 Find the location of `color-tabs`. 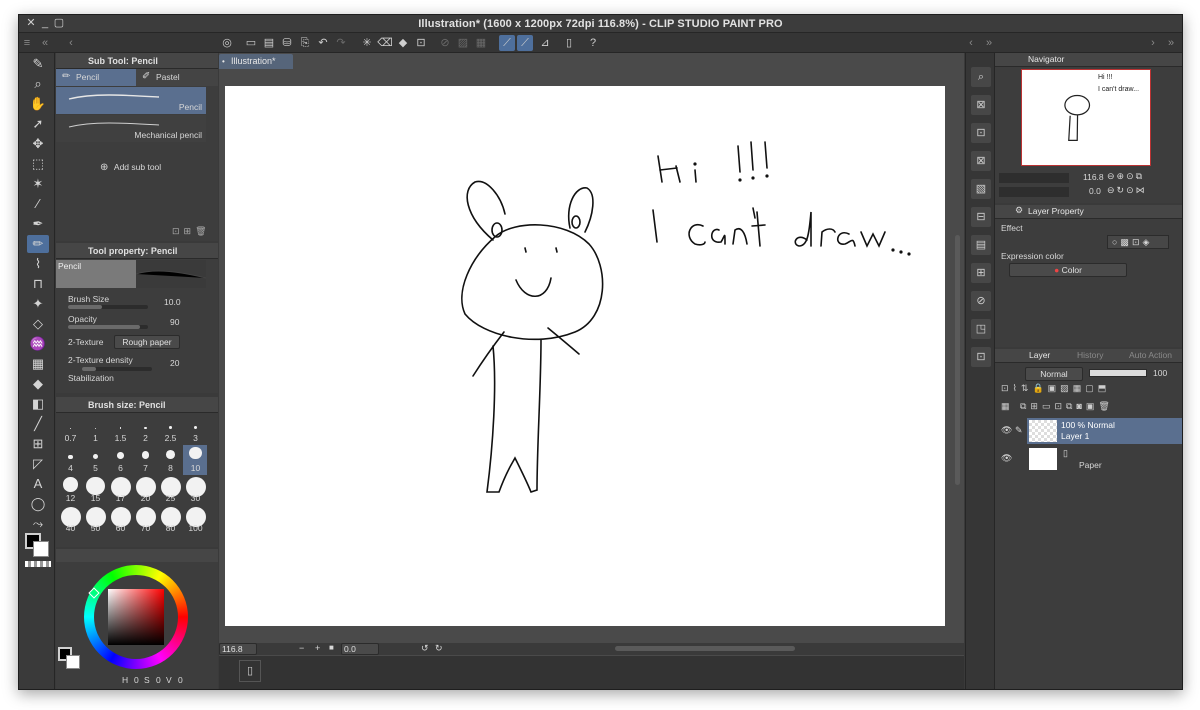

color-tabs is located at coordinates (137, 555).